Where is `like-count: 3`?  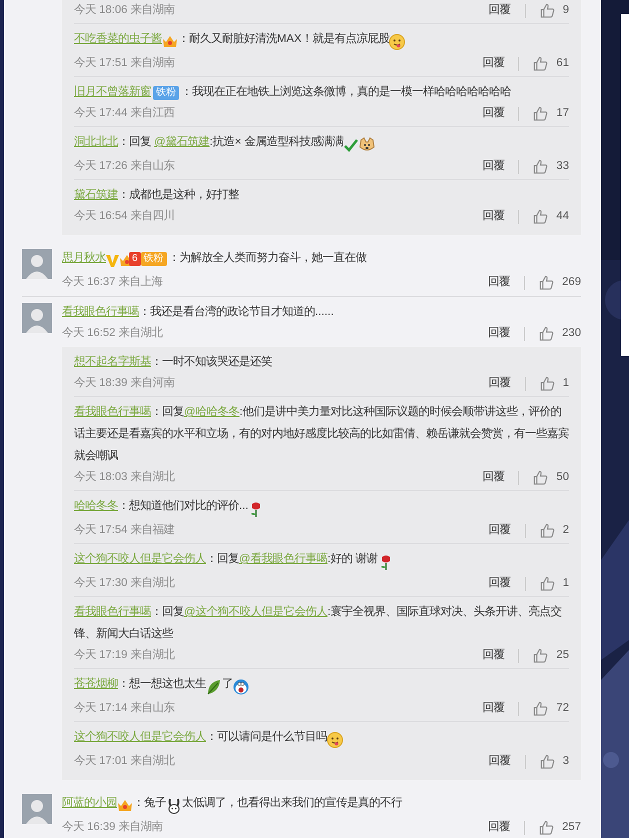
like-count: 3 is located at coordinates (565, 762).